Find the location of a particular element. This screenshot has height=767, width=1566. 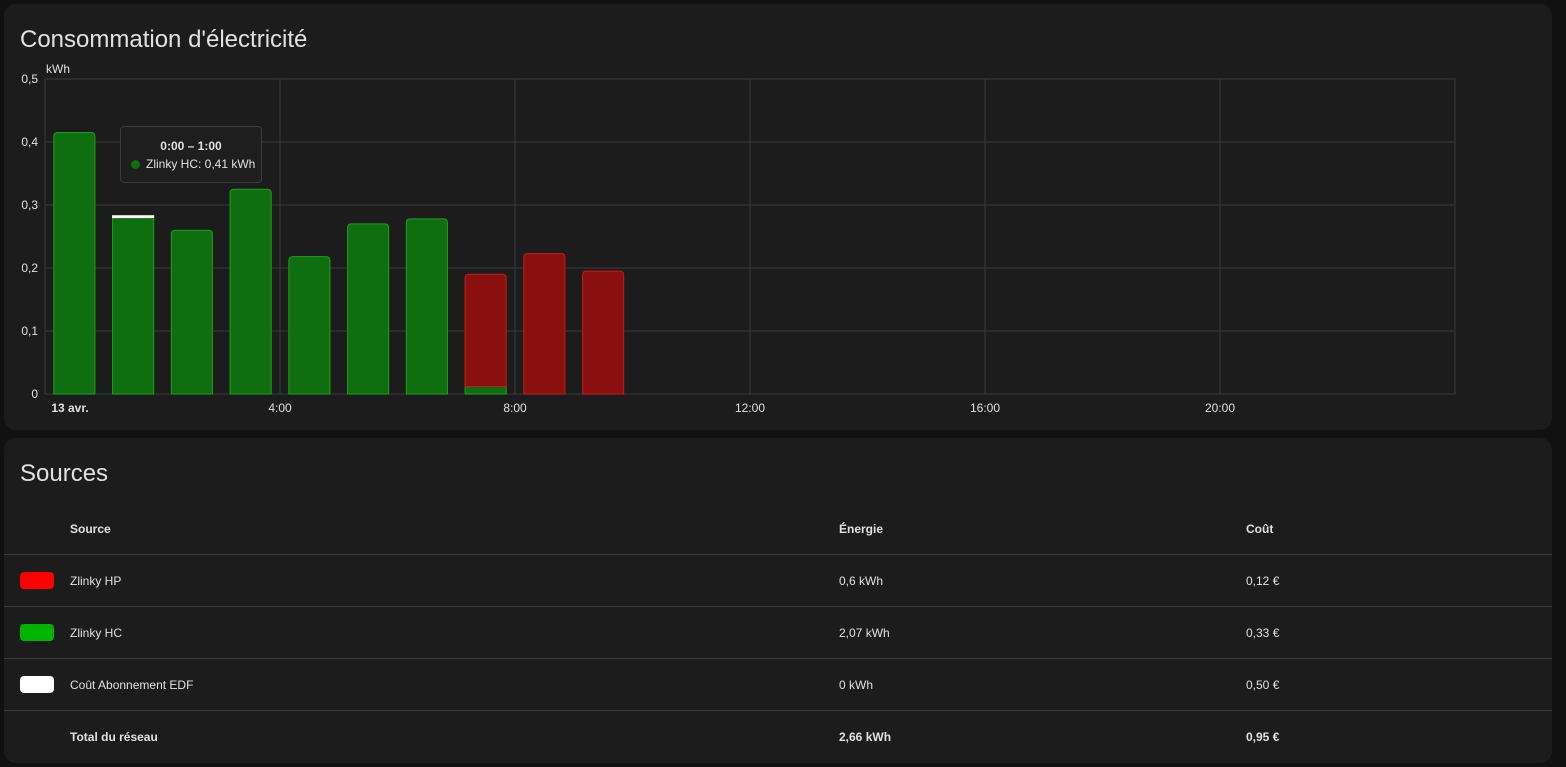

y-tick-label: 0,4 is located at coordinates (29, 142).